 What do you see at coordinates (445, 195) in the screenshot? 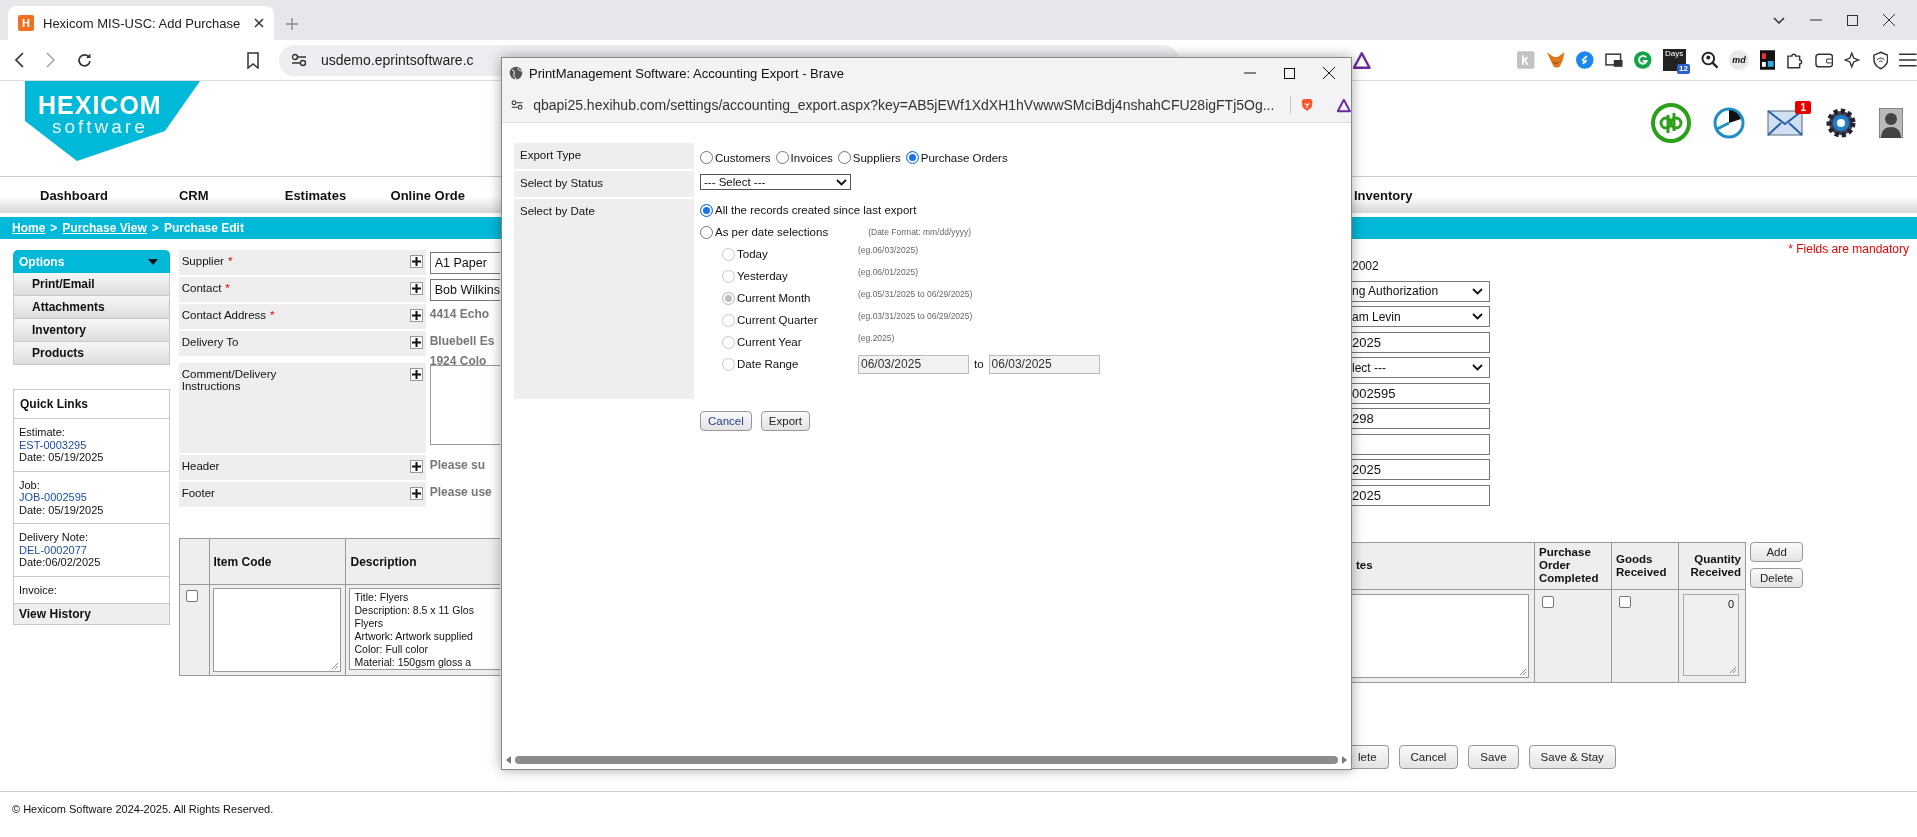
I see `nav-item: Online Orde` at bounding box center [445, 195].